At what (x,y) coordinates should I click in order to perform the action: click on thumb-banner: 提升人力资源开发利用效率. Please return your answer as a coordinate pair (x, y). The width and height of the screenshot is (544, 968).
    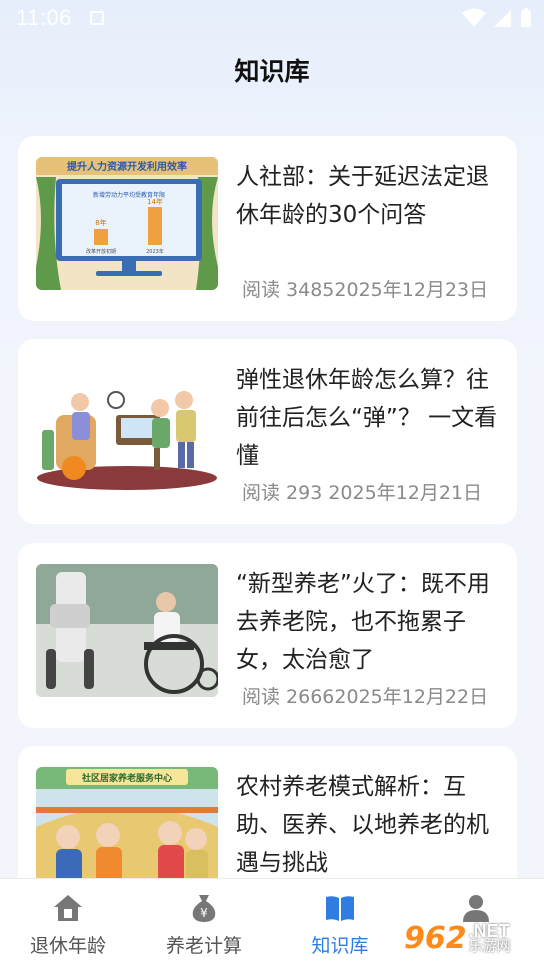
    Looking at the image, I should click on (127, 166).